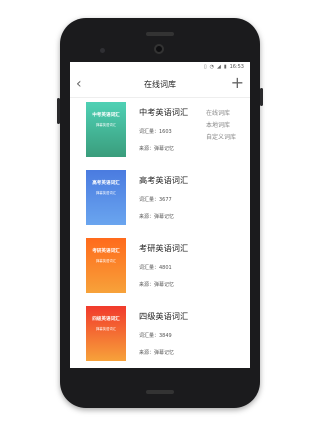 The image size is (320, 426). Describe the element at coordinates (155, 132) in the screenshot. I see `word-count: 词汇量：1603` at that location.